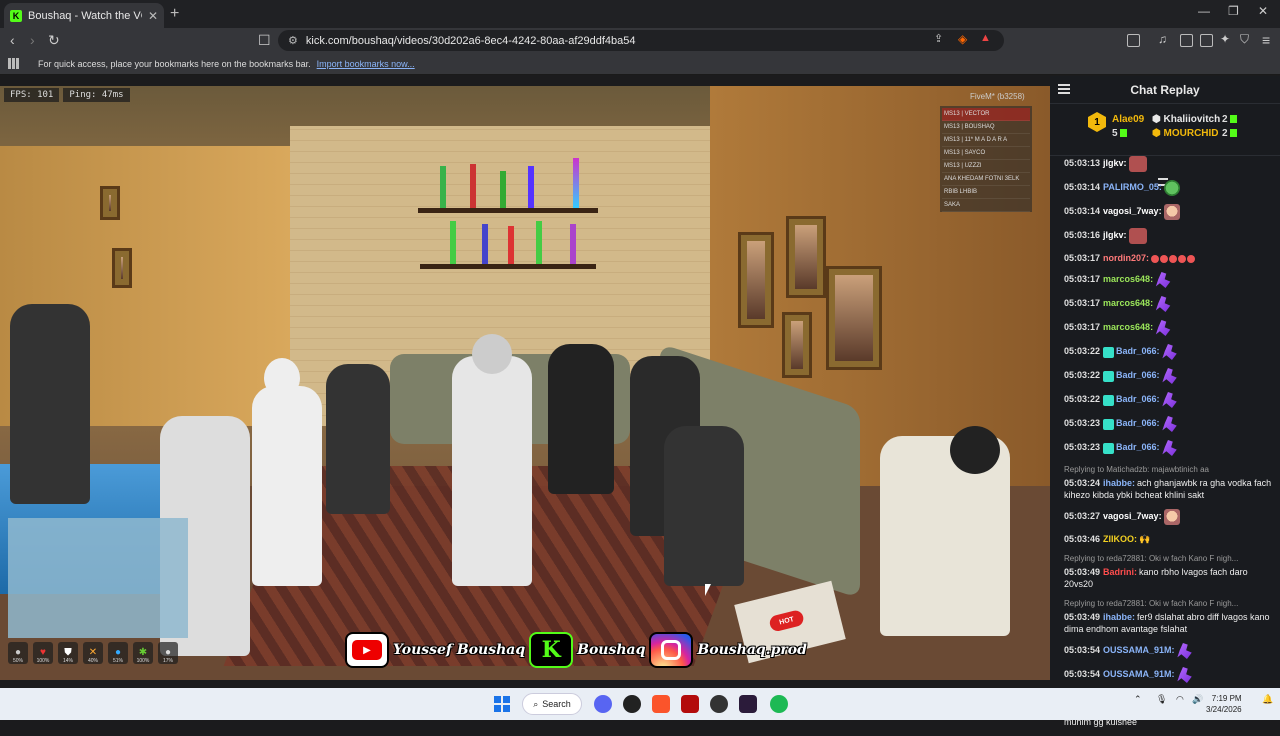 Image resolution: width=1280 pixels, height=736 pixels. I want to click on start-button, so click(502, 704).